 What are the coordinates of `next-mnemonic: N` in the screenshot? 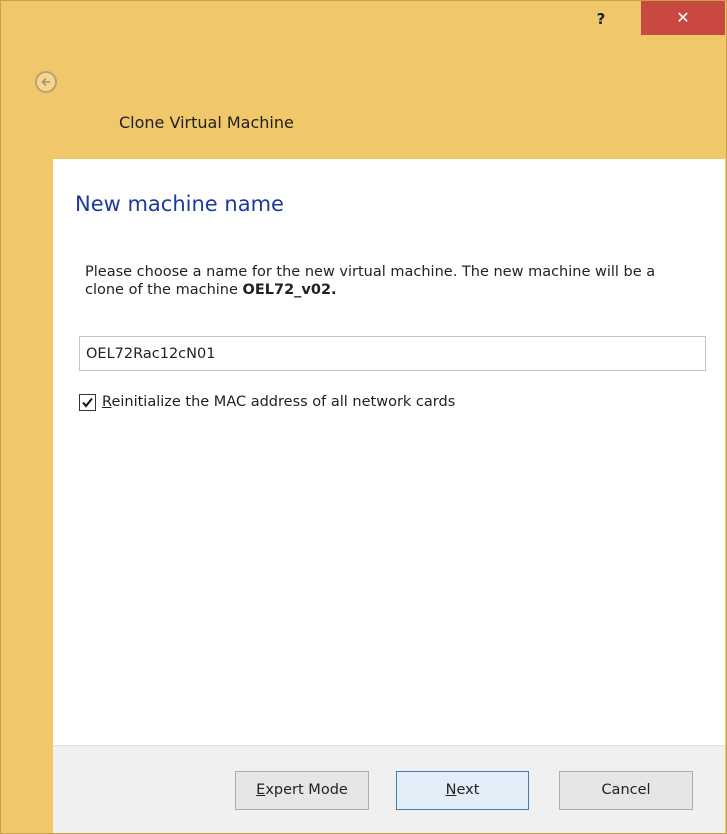 It's located at (451, 790).